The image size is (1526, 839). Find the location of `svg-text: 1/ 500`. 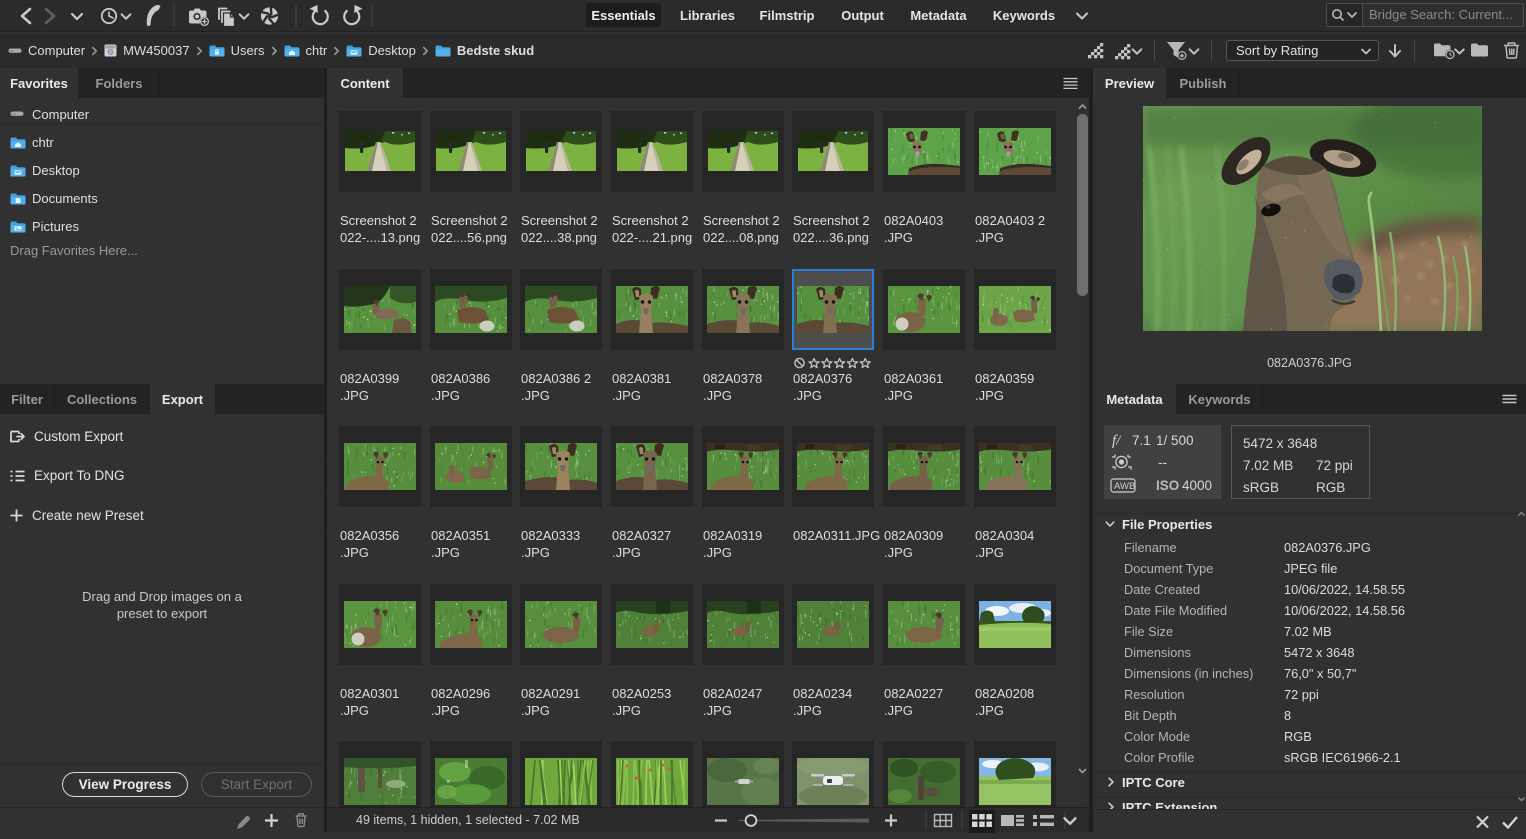

svg-text: 1/ 500 is located at coordinates (1175, 440).